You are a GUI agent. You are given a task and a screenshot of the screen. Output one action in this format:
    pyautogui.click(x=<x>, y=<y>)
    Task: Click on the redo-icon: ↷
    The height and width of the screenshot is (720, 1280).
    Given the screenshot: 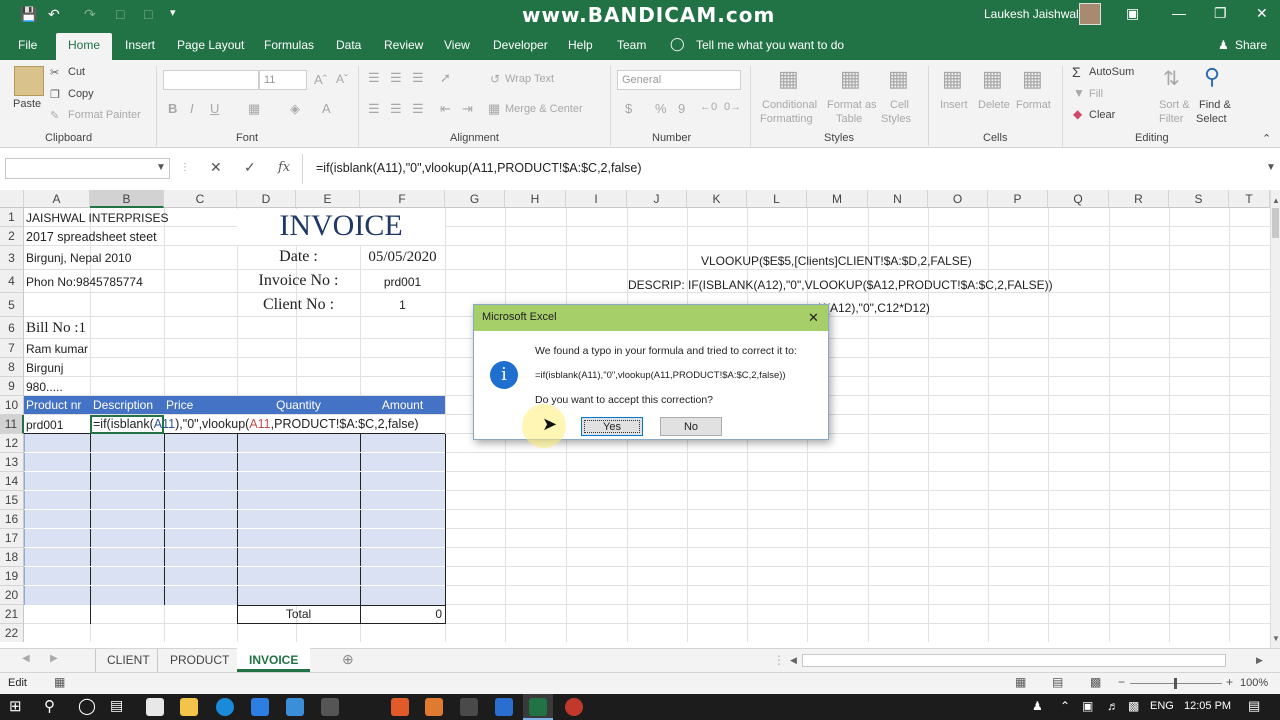 What is the action you would take?
    pyautogui.click(x=90, y=14)
    